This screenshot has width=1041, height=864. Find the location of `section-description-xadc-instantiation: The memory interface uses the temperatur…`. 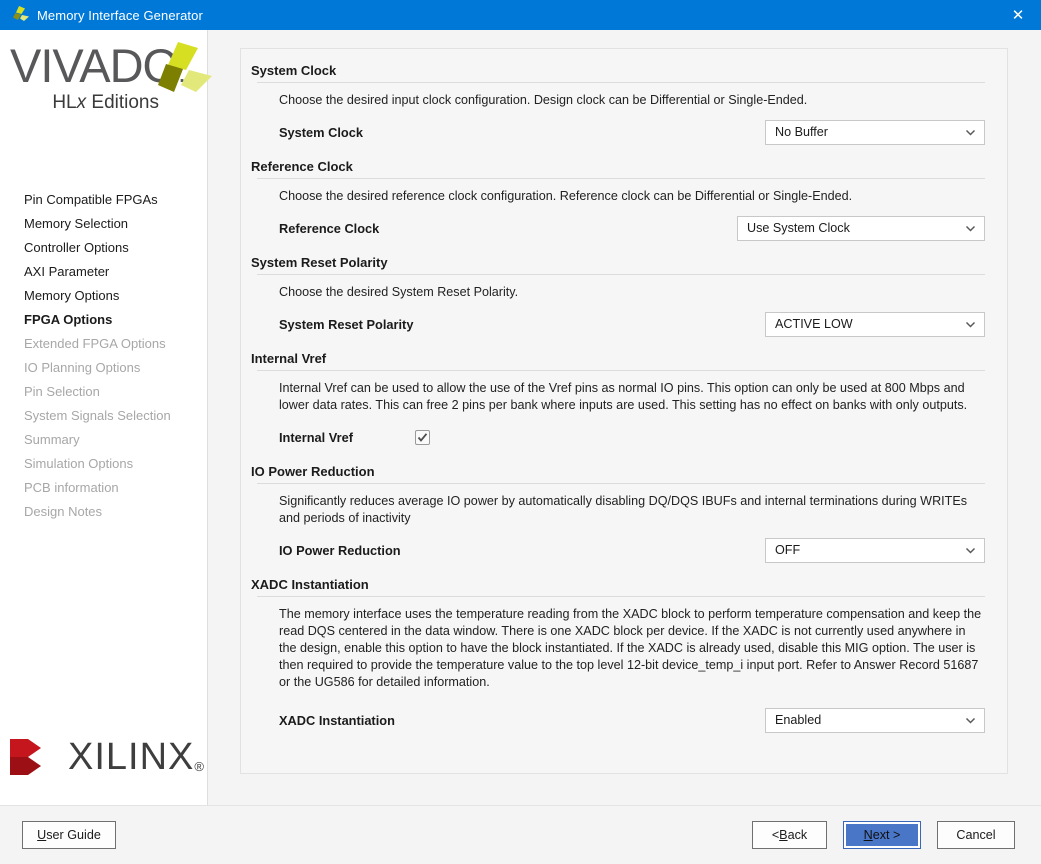

section-description-xadc-instantiation: The memory interface uses the temperatur… is located at coordinates (630, 648).